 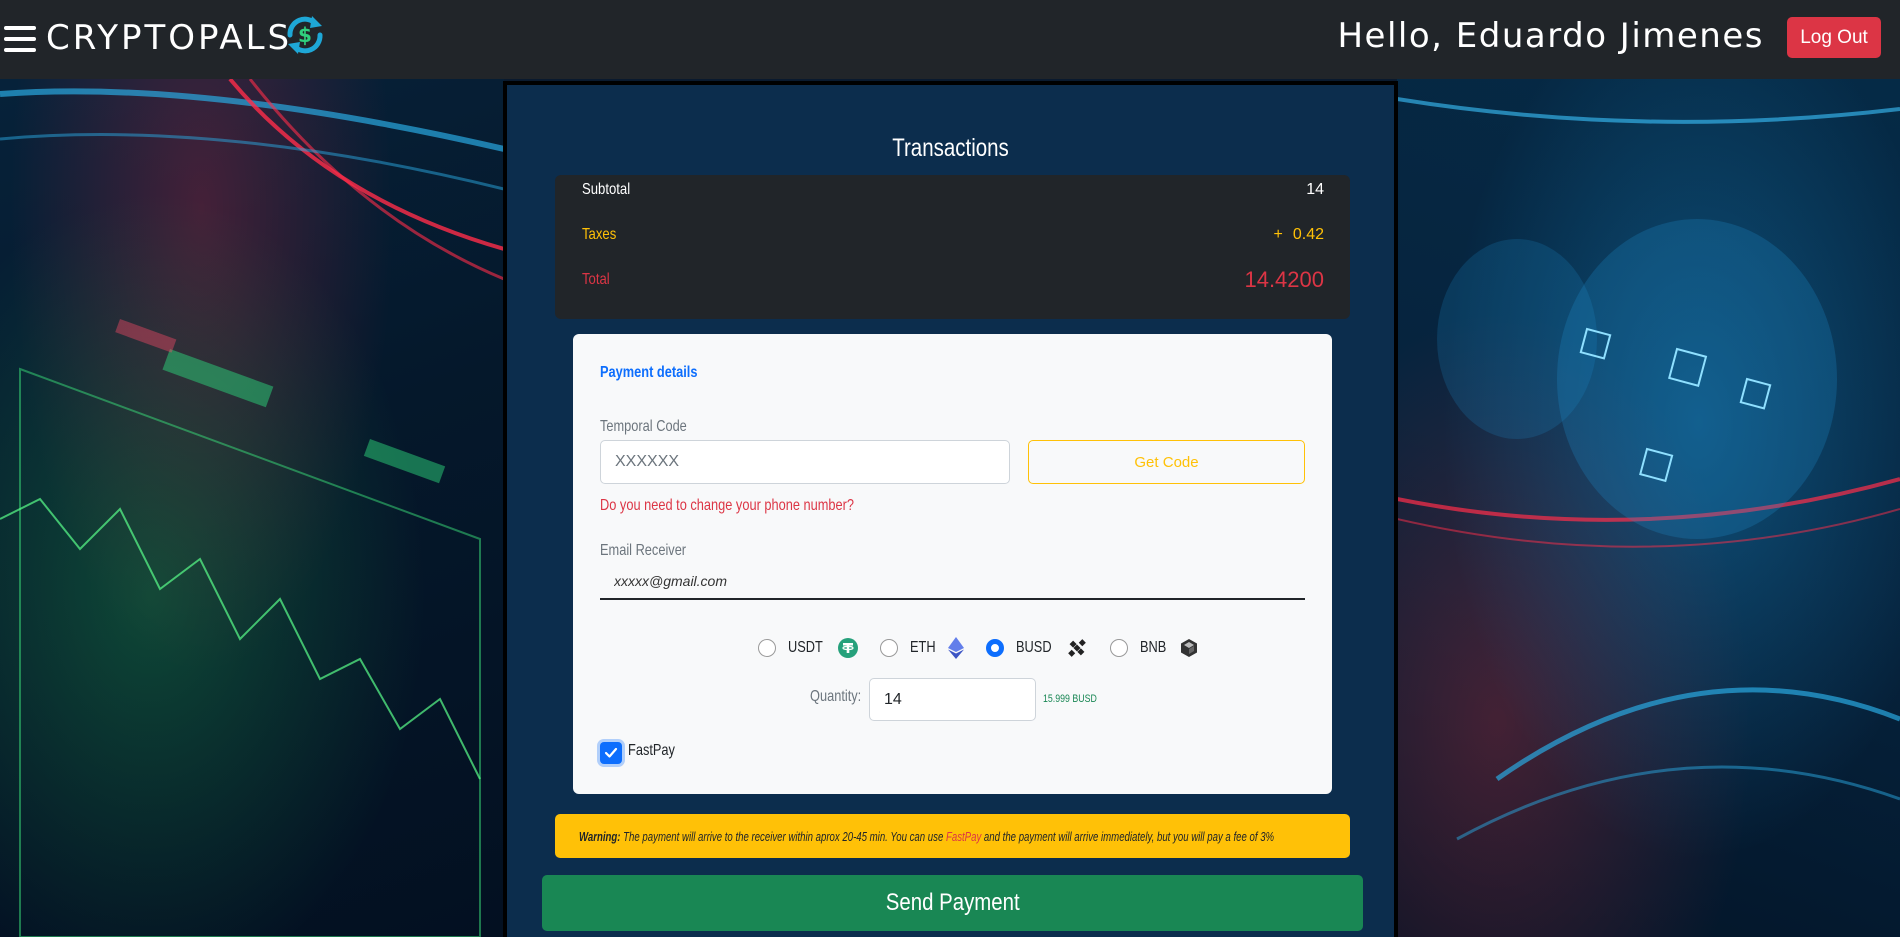 I want to click on coin-option-busd: BUSD, so click(x=1036, y=648).